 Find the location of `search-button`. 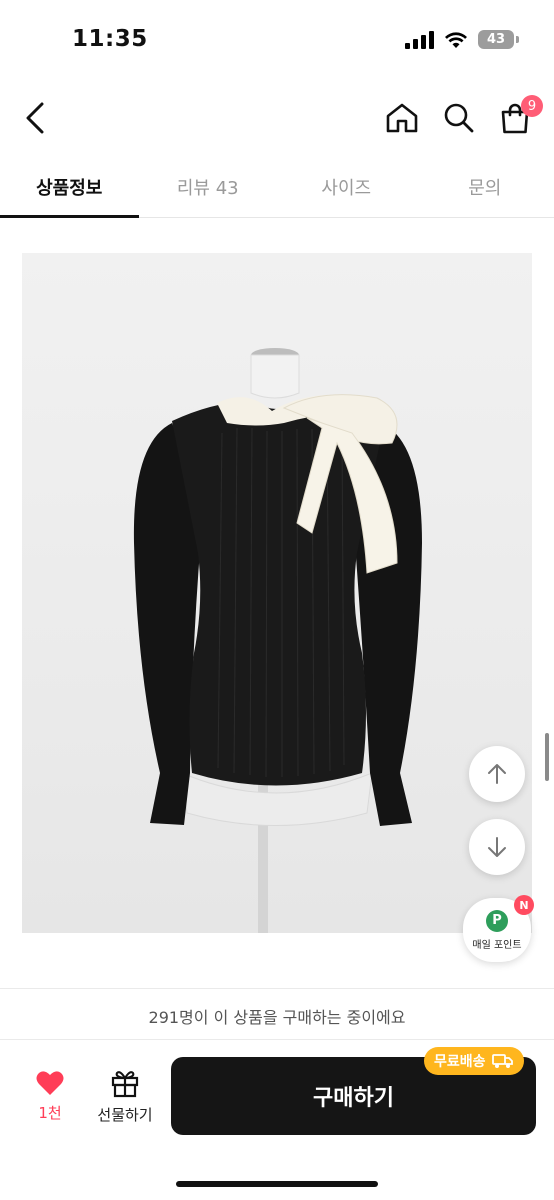

search-button is located at coordinates (459, 118).